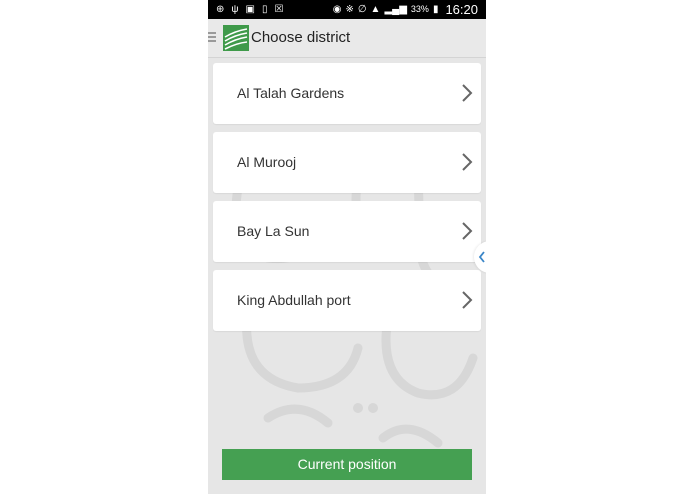 The height and width of the screenshot is (494, 695). What do you see at coordinates (375, 9) in the screenshot?
I see `wifi-icon: ▲` at bounding box center [375, 9].